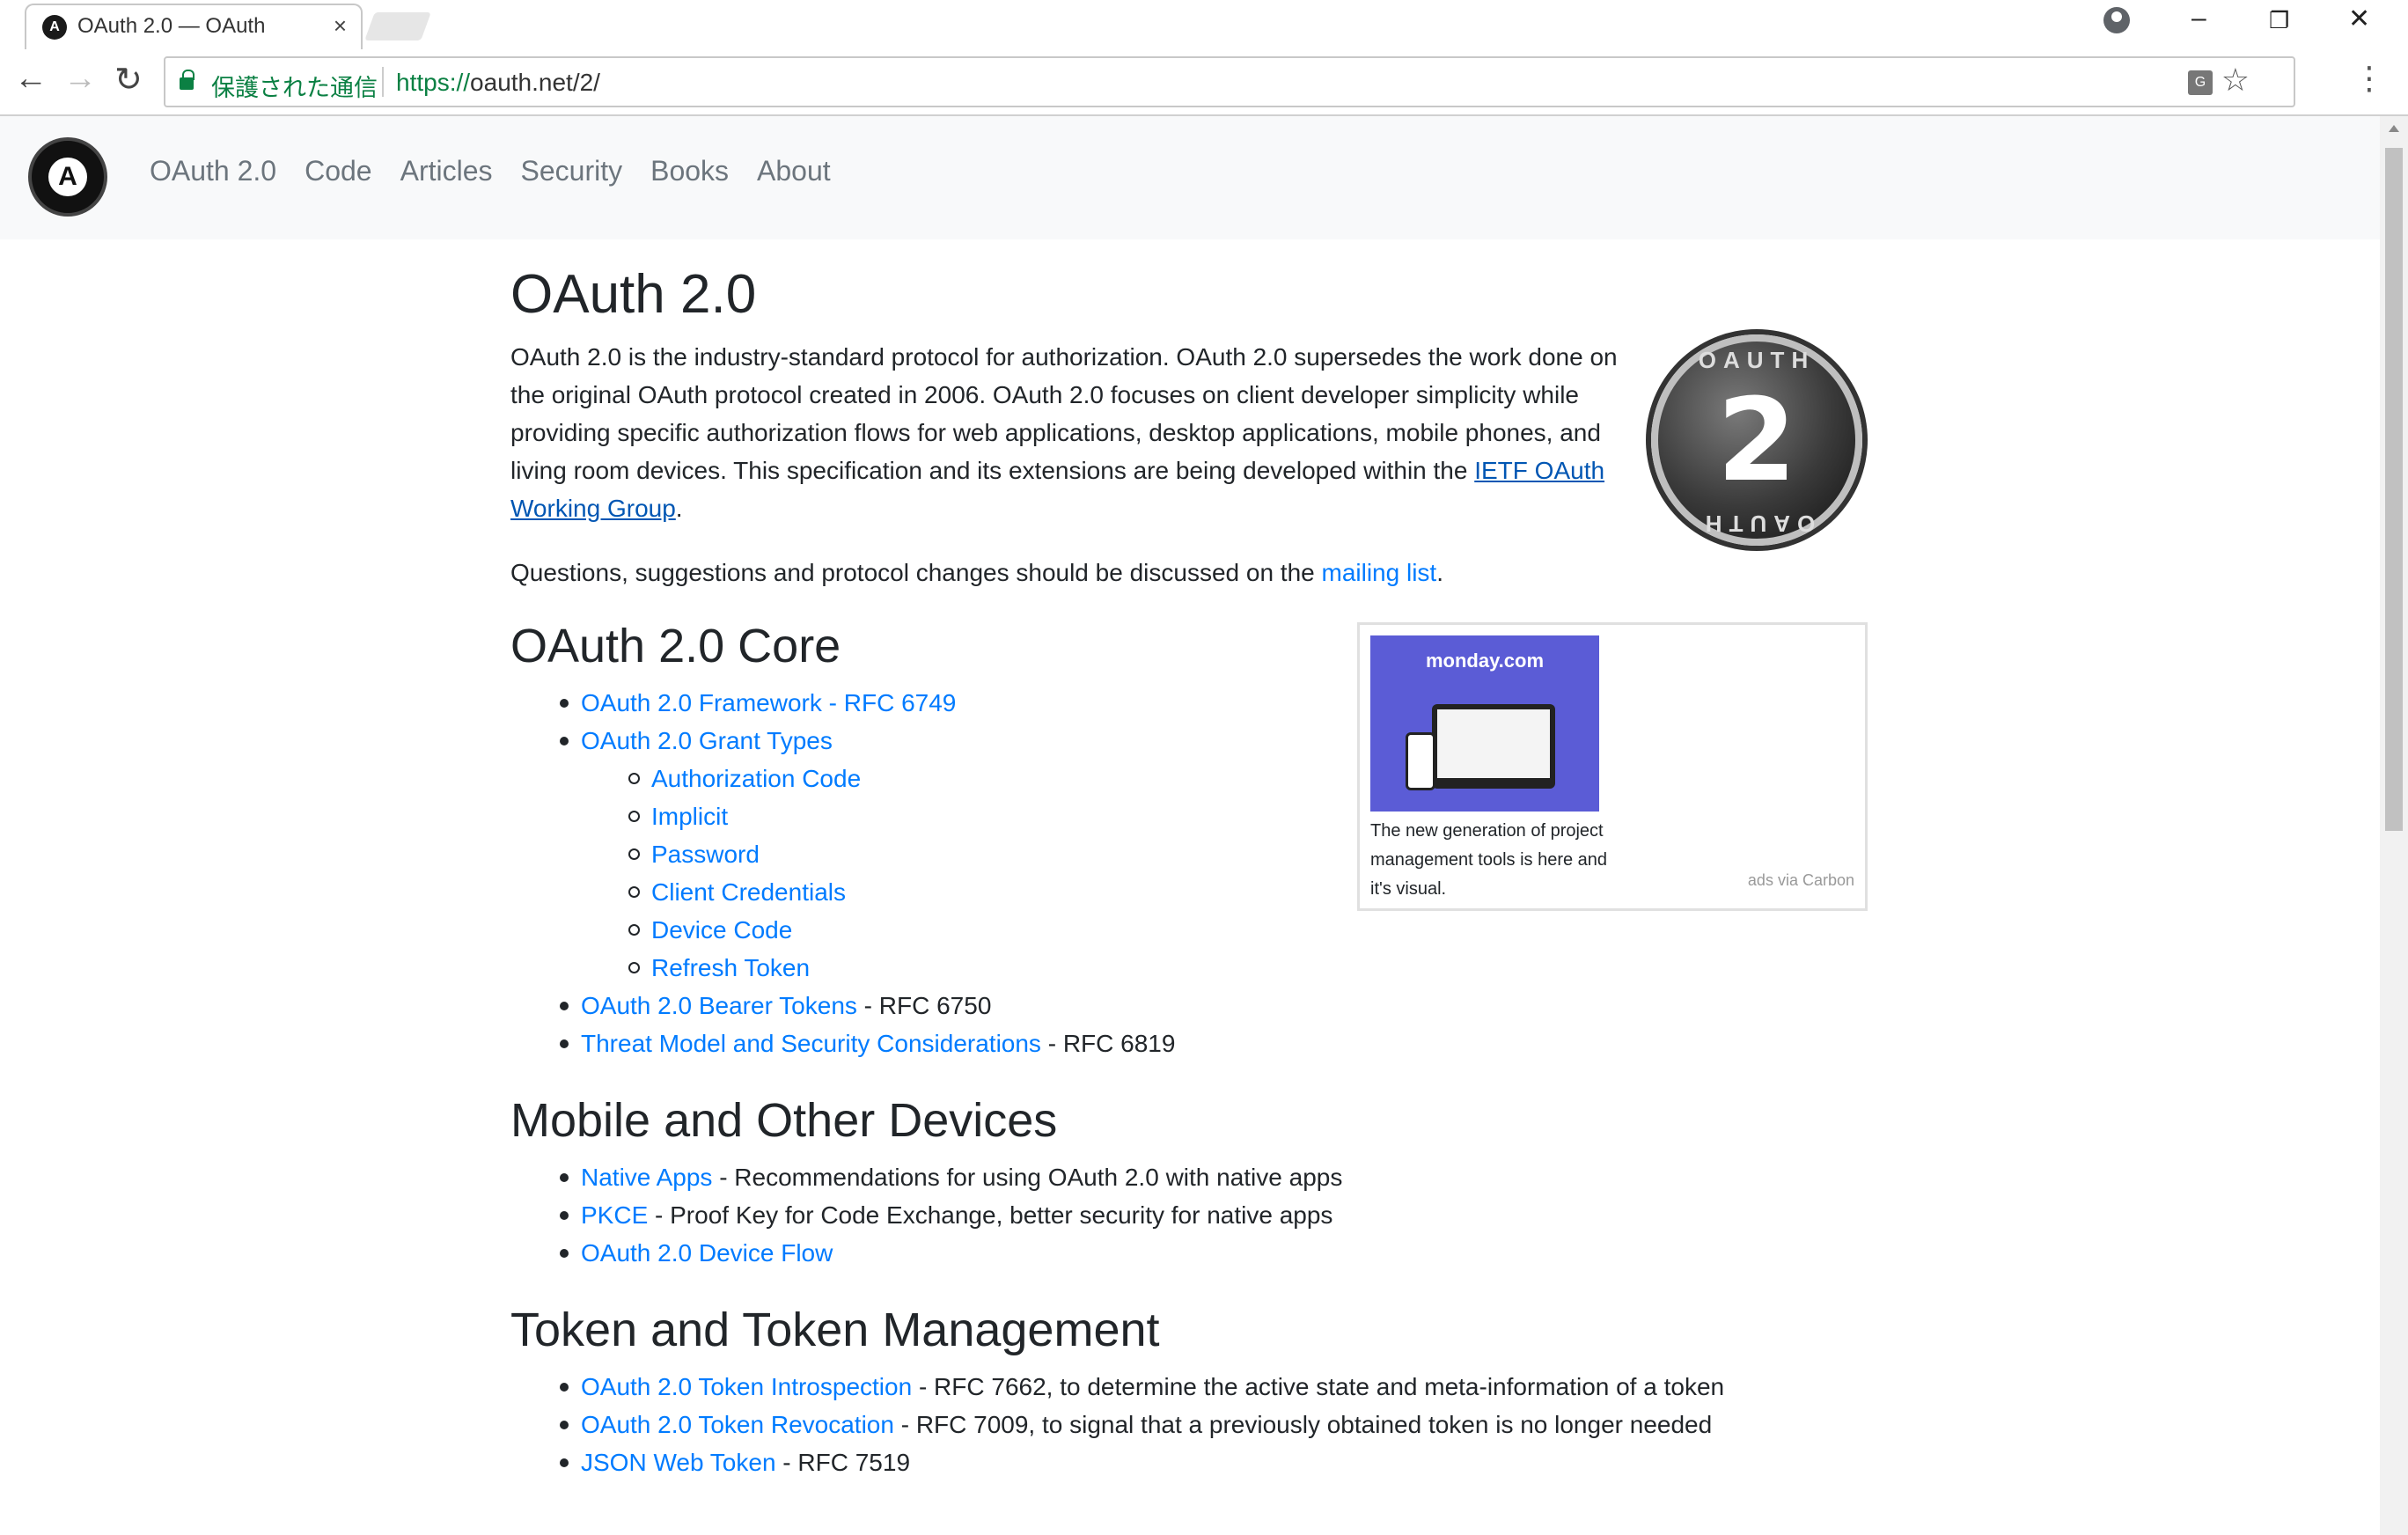 This screenshot has width=2408, height=1535. Describe the element at coordinates (1204, 24) in the screenshot. I see `tab-strip: A OAuth 2.0 — OAuth × – ❐ ✕` at that location.